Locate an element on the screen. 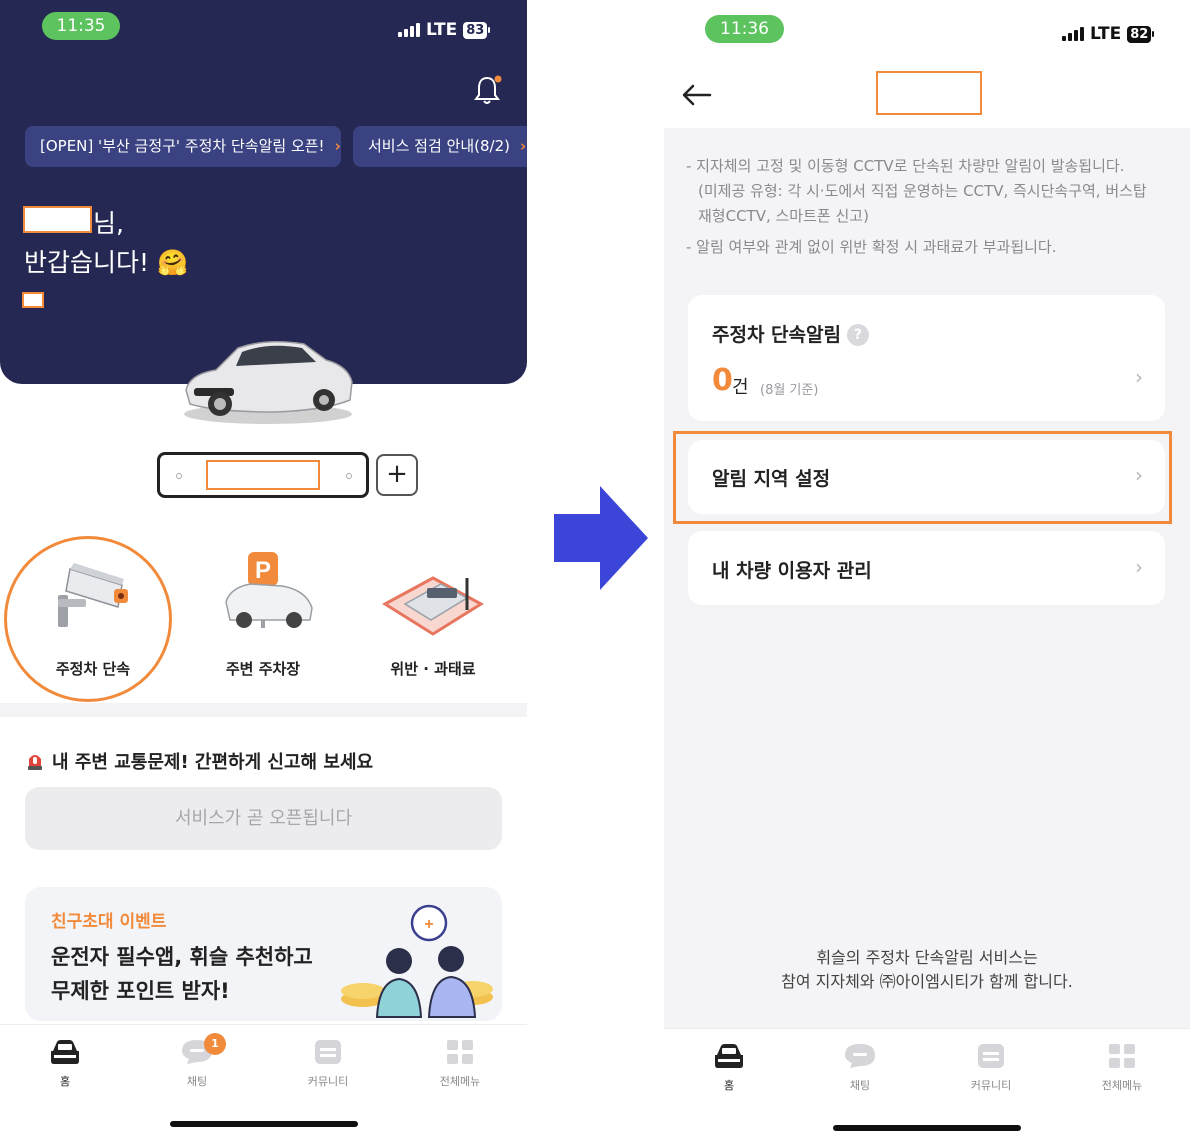 Image resolution: width=1200 pixels, height=1138 pixels. category-label-violation-fine: 위반 · 과태료 is located at coordinates (433, 669).